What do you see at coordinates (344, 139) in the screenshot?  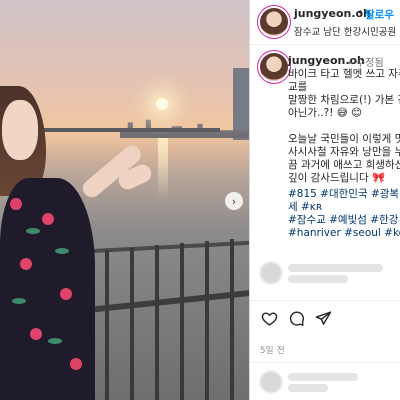 I see `caption-line: 오늘날 국민들이 이렇게 멋` at bounding box center [344, 139].